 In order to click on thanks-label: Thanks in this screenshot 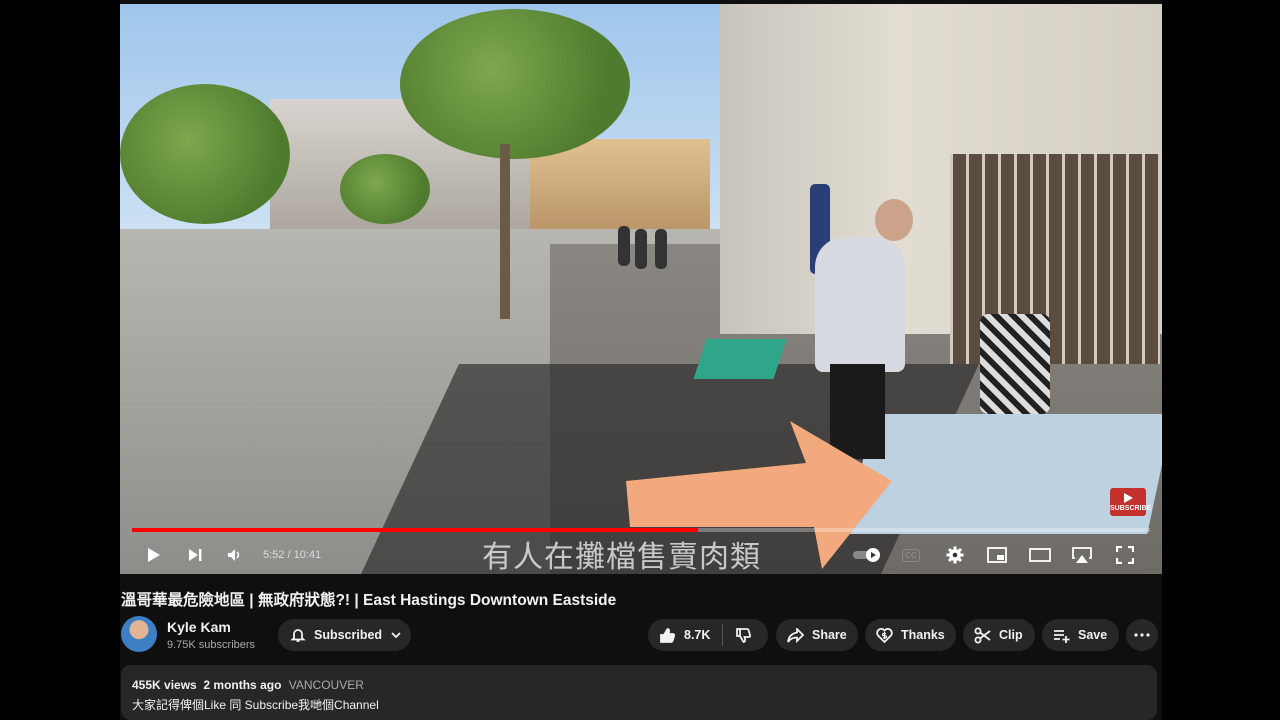, I will do `click(923, 635)`.